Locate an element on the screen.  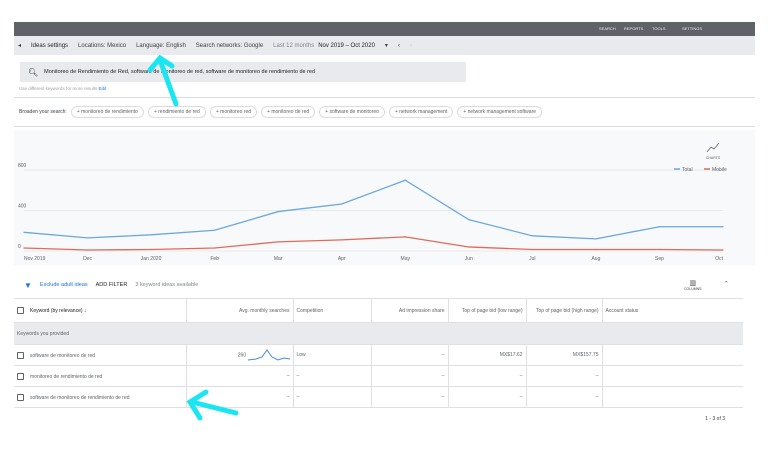
networks-setting: Search networks: Google is located at coordinates (229, 46).